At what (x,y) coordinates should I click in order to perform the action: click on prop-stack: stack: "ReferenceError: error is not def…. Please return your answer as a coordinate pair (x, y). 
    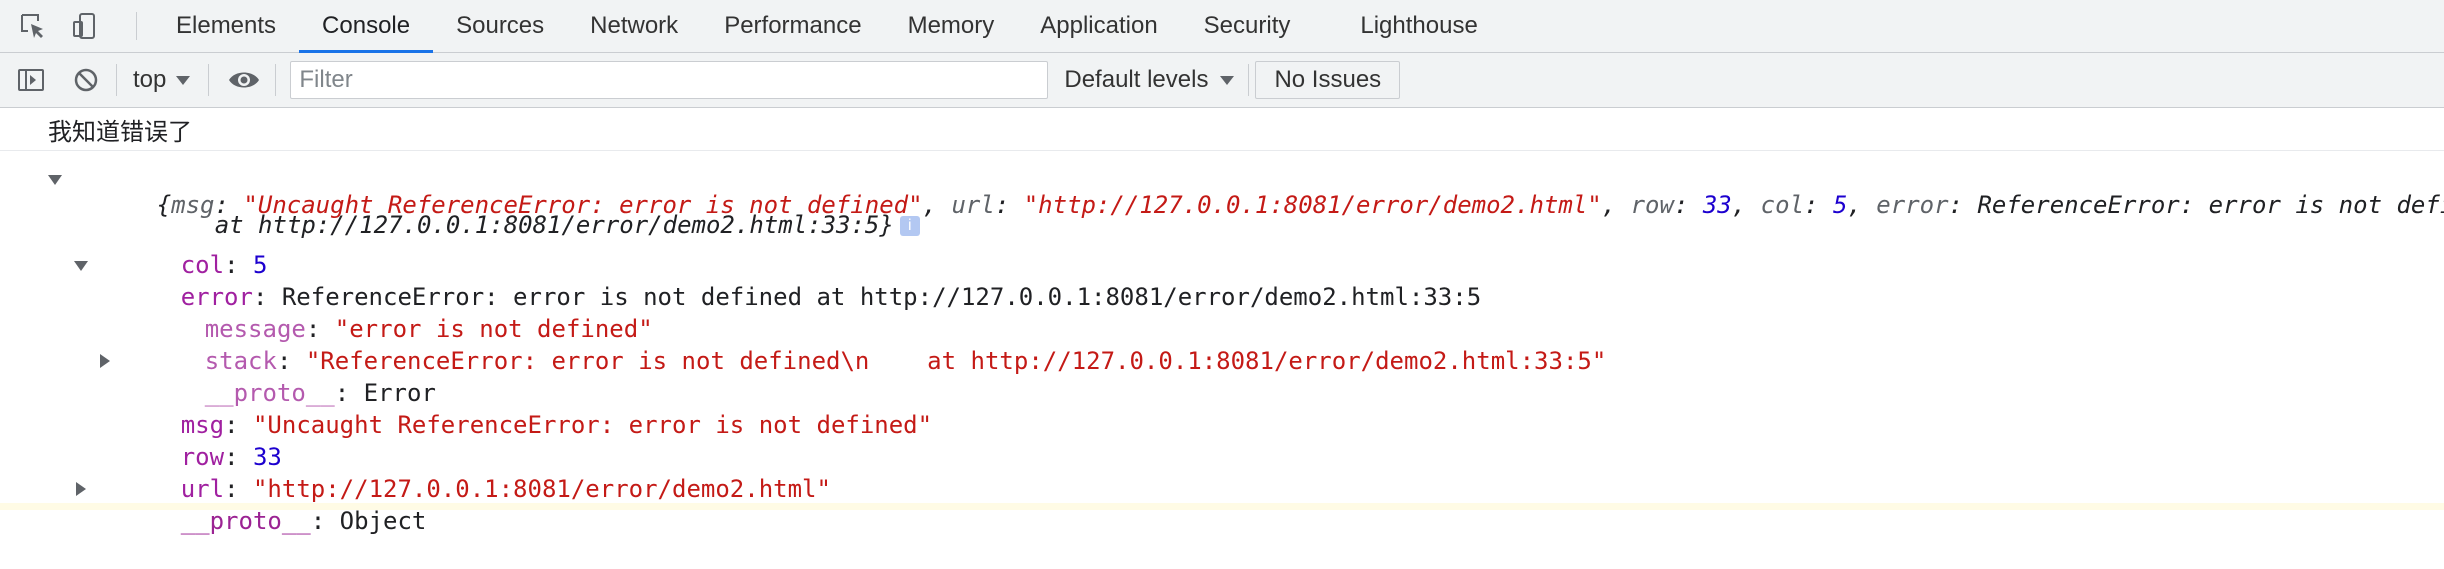
    Looking at the image, I should click on (905, 361).